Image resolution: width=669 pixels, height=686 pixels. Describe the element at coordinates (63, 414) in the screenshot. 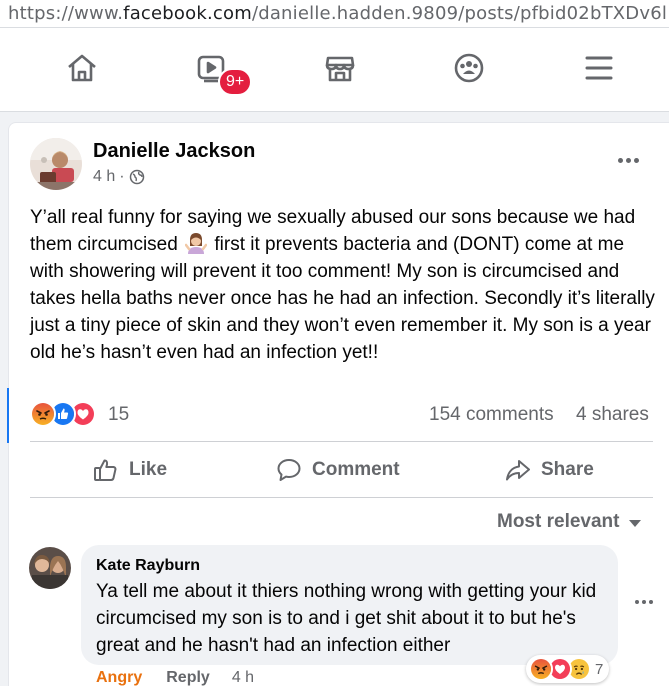

I see `reaction-summary` at that location.